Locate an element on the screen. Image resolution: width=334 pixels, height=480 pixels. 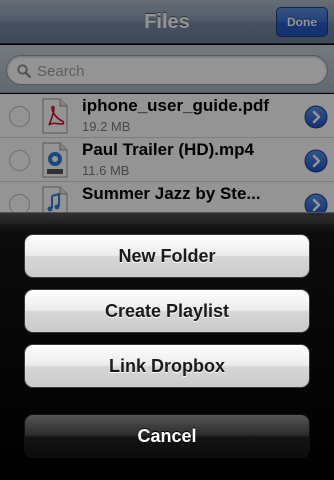
create-playlist-button: Create Playlist is located at coordinates (167, 311).